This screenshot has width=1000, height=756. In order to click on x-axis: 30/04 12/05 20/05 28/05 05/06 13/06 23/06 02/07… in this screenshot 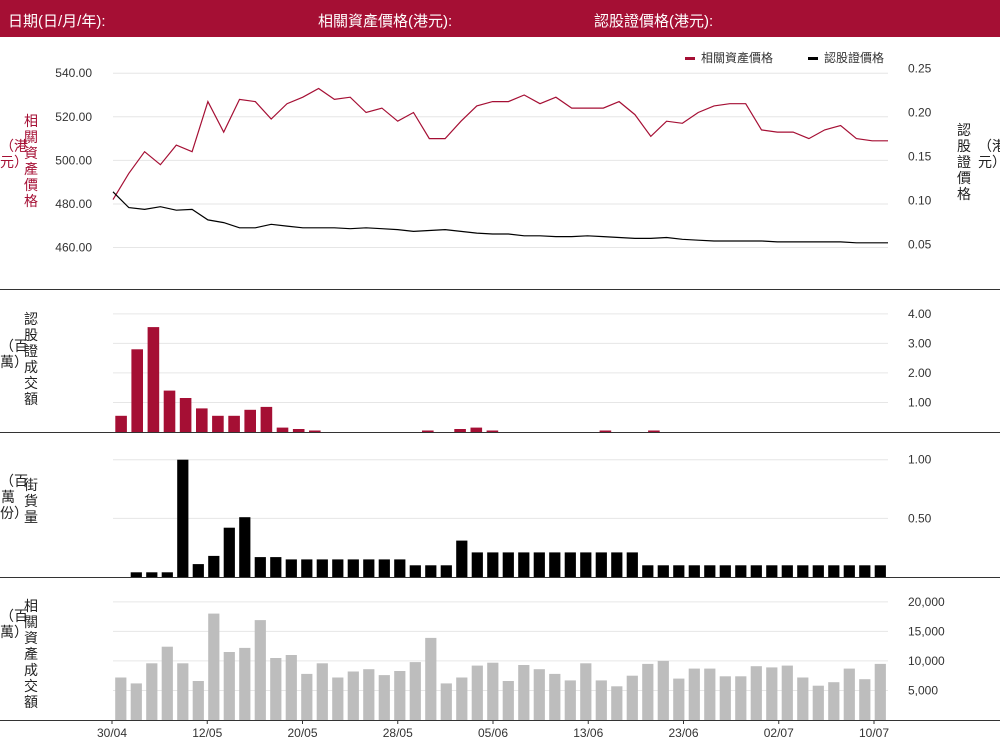, I will do `click(500, 735)`.